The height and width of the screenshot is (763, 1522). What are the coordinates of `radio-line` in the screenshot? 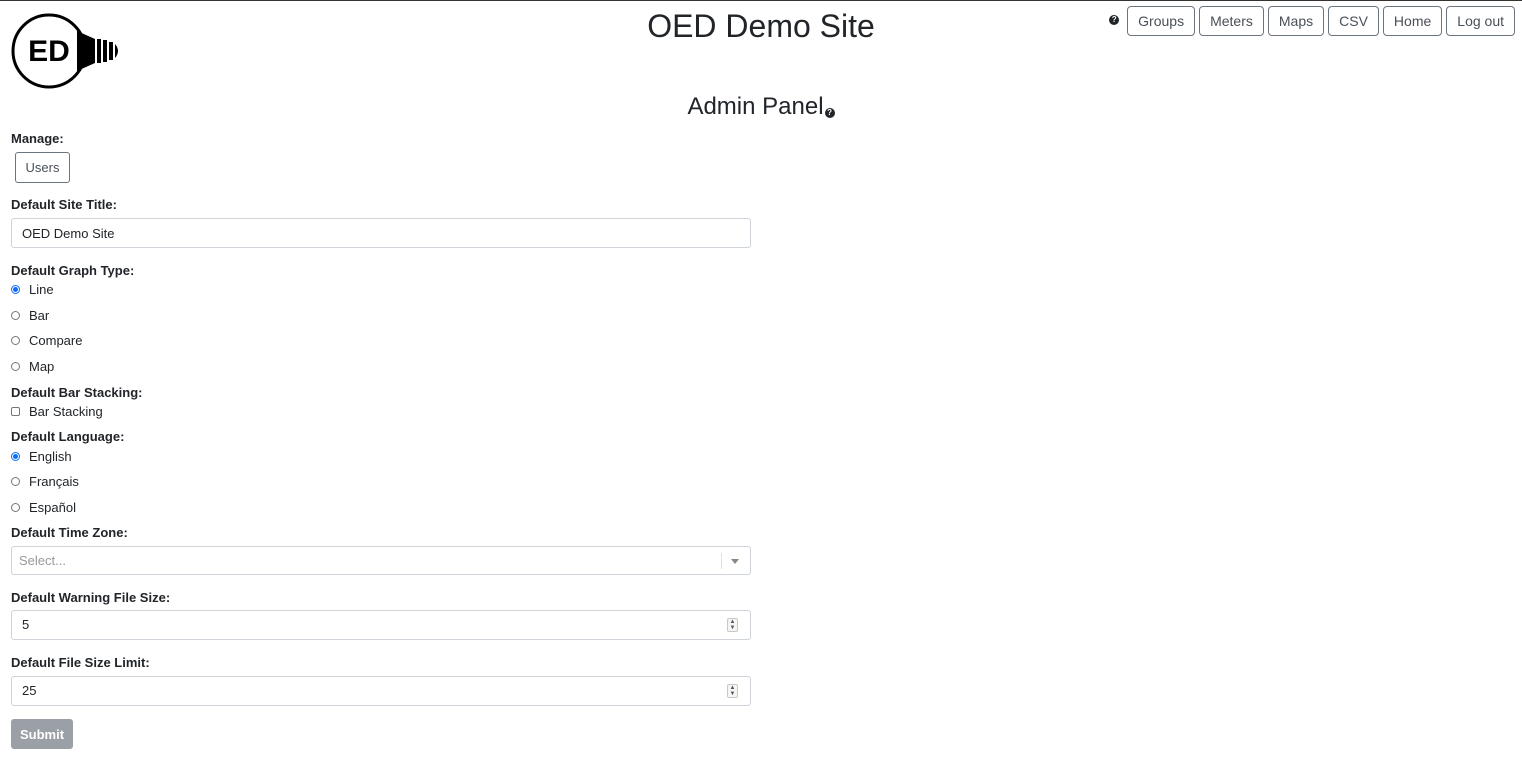 It's located at (15, 289).